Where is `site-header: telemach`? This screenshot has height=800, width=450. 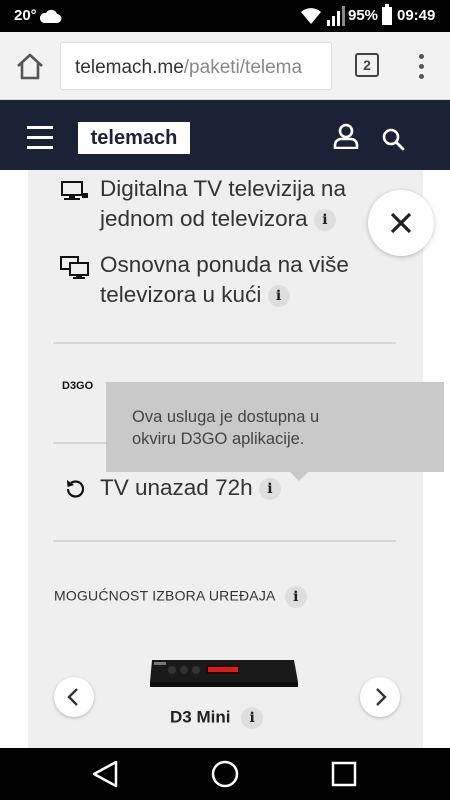 site-header: telemach is located at coordinates (225, 135).